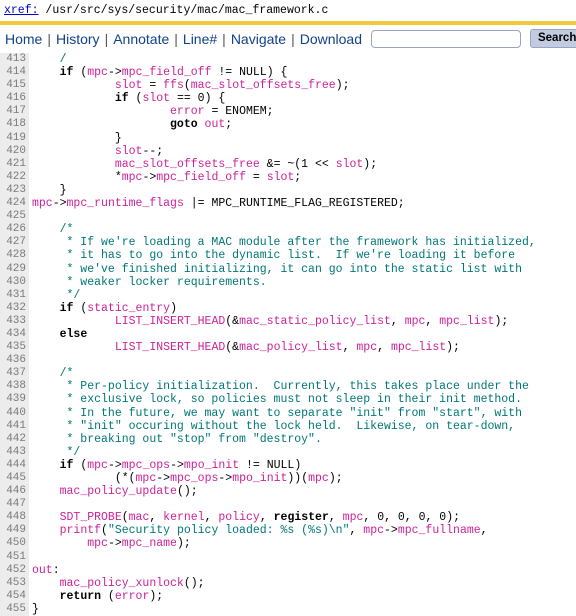 This screenshot has width=576, height=616. Describe the element at coordinates (14, 217) in the screenshot. I see `line-number: 425` at that location.